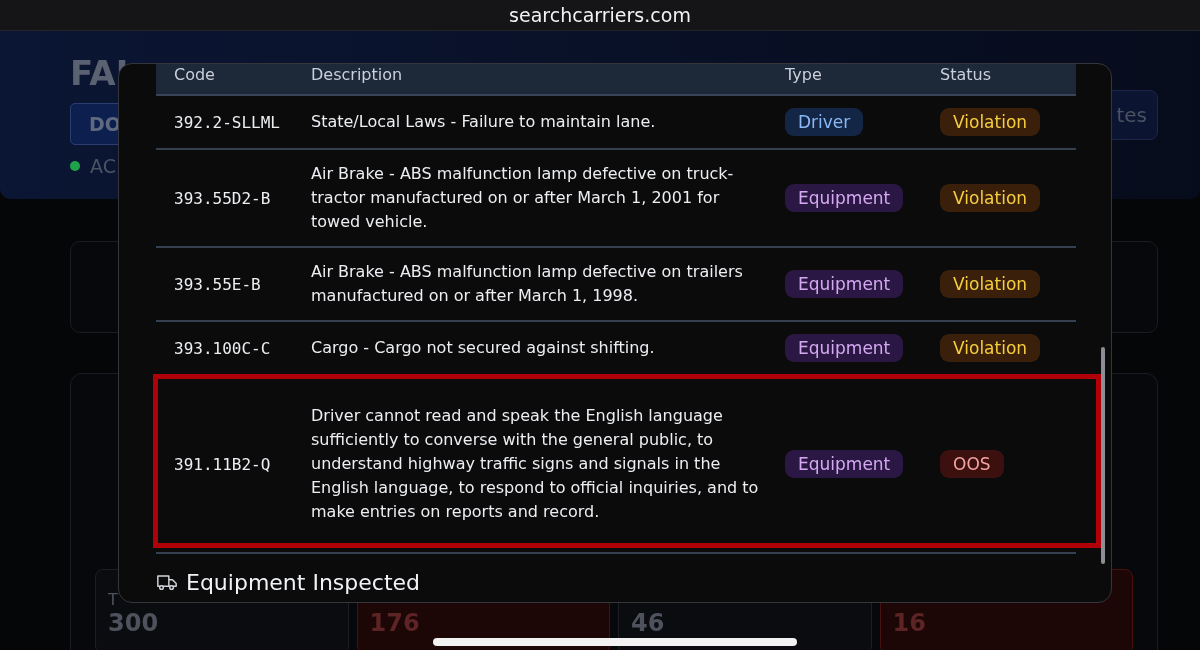 Image resolution: width=1200 pixels, height=650 pixels. I want to click on code-cell-text: 393.100C-C, so click(222, 348).